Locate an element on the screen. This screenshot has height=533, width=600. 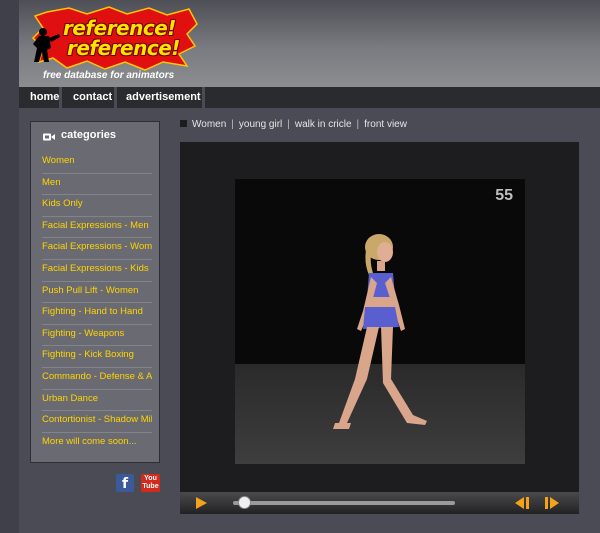
player-controls is located at coordinates (379, 503).